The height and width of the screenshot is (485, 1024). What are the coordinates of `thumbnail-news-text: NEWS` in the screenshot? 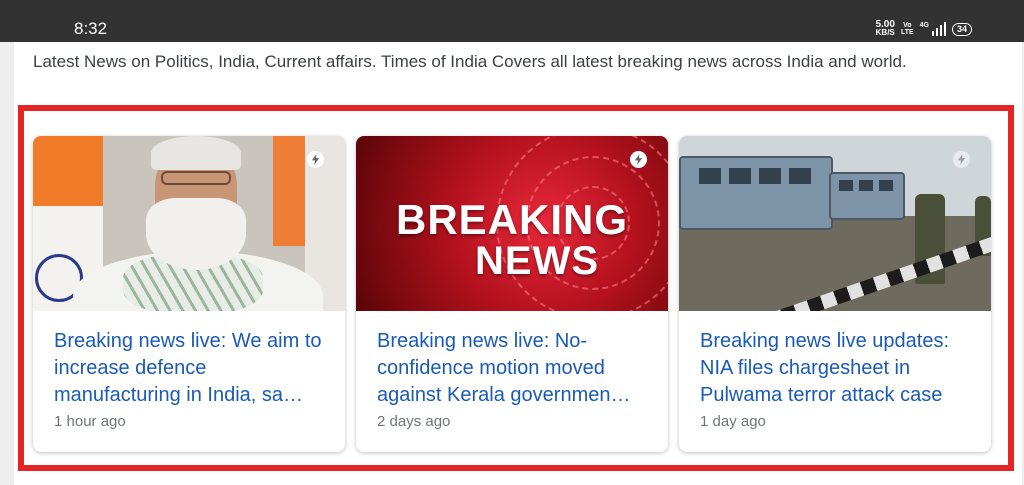 It's located at (537, 261).